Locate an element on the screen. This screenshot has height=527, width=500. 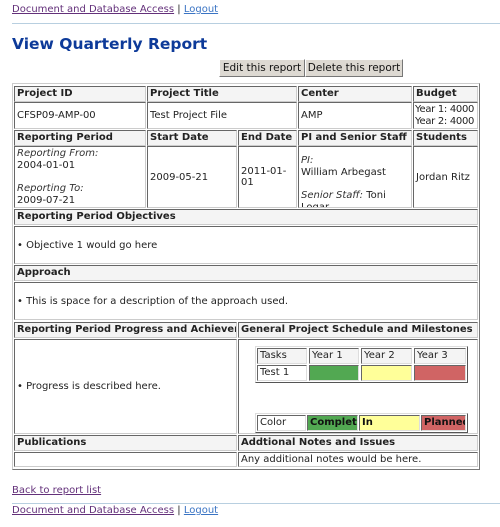
project-id-value: CFSP09-AMP-00 is located at coordinates (56, 115).